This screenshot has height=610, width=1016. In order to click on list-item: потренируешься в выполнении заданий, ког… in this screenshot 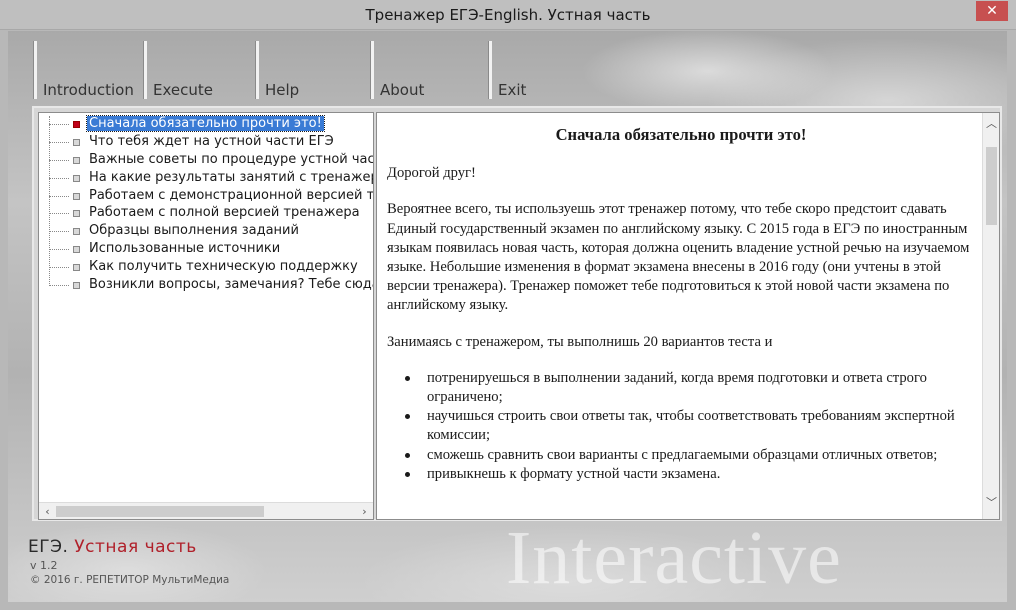, I will do `click(690, 388)`.